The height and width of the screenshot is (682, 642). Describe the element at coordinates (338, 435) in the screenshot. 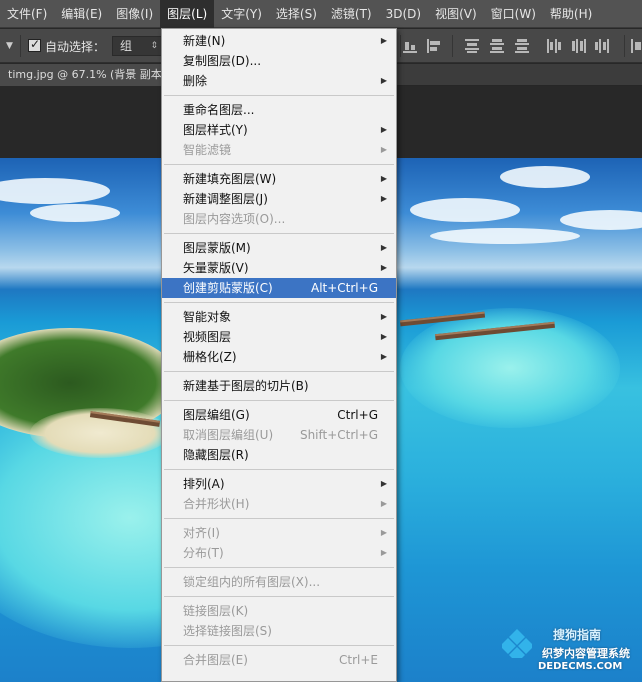

I see `menu-item-shortcut: Shift+Ctrl+G` at that location.